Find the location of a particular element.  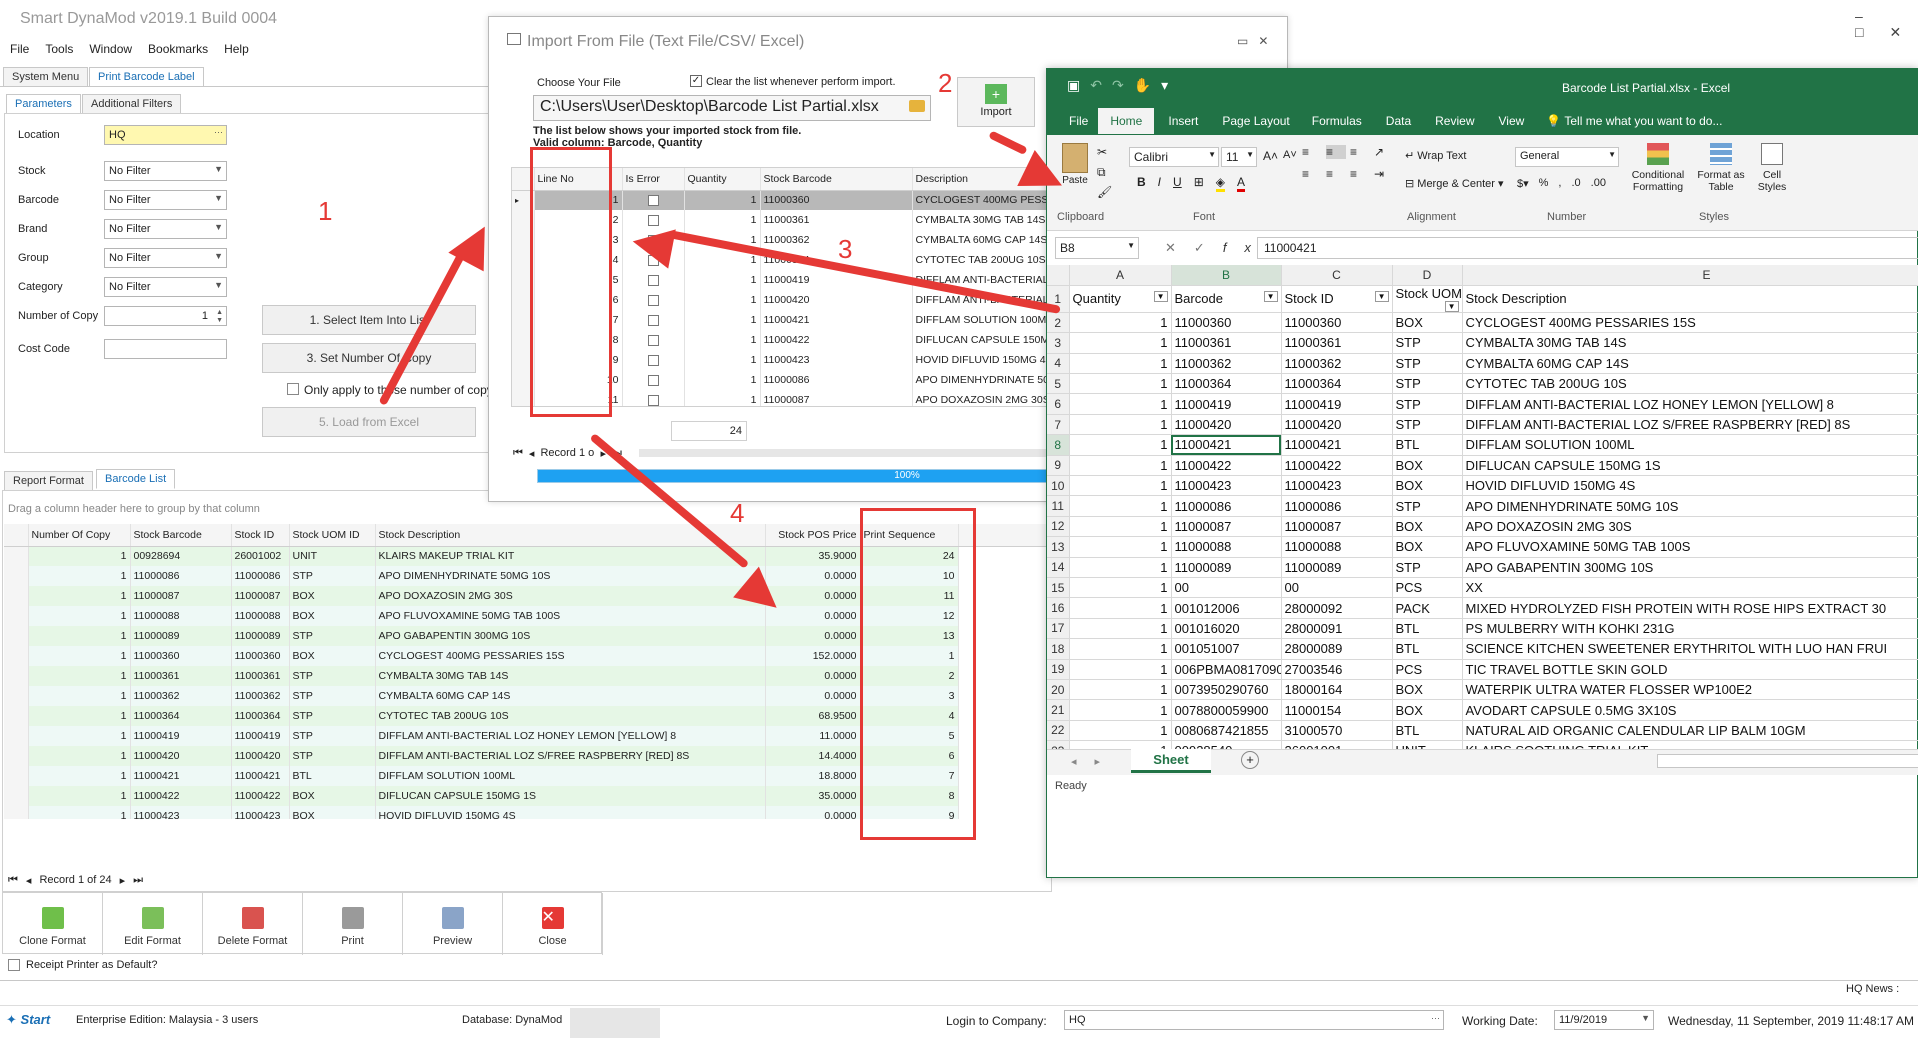

cost-code-input is located at coordinates (165, 349).